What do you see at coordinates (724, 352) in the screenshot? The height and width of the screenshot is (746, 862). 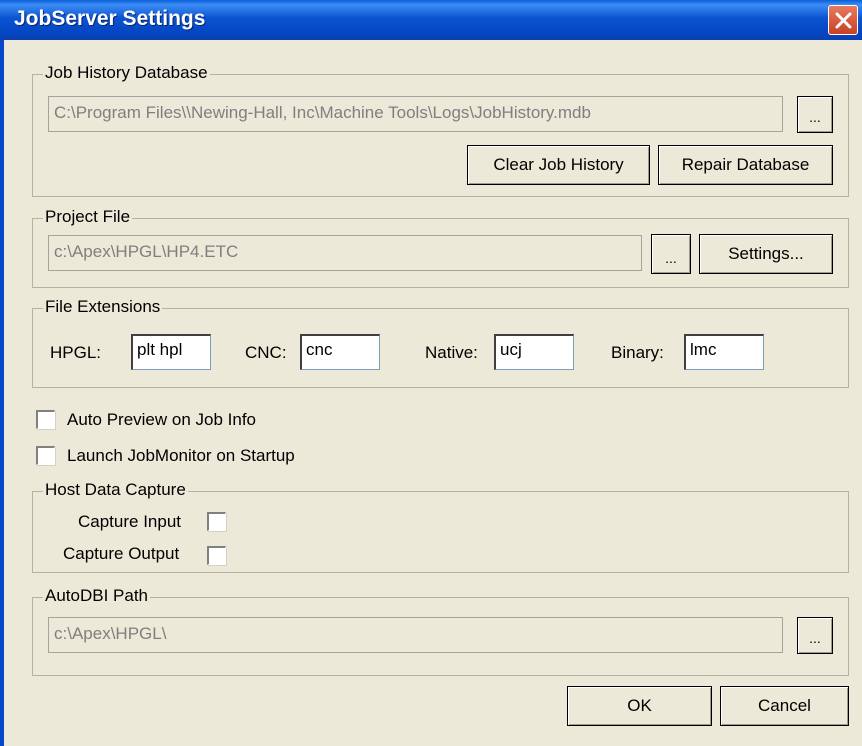 I see `binary-extension-input: lmc` at bounding box center [724, 352].